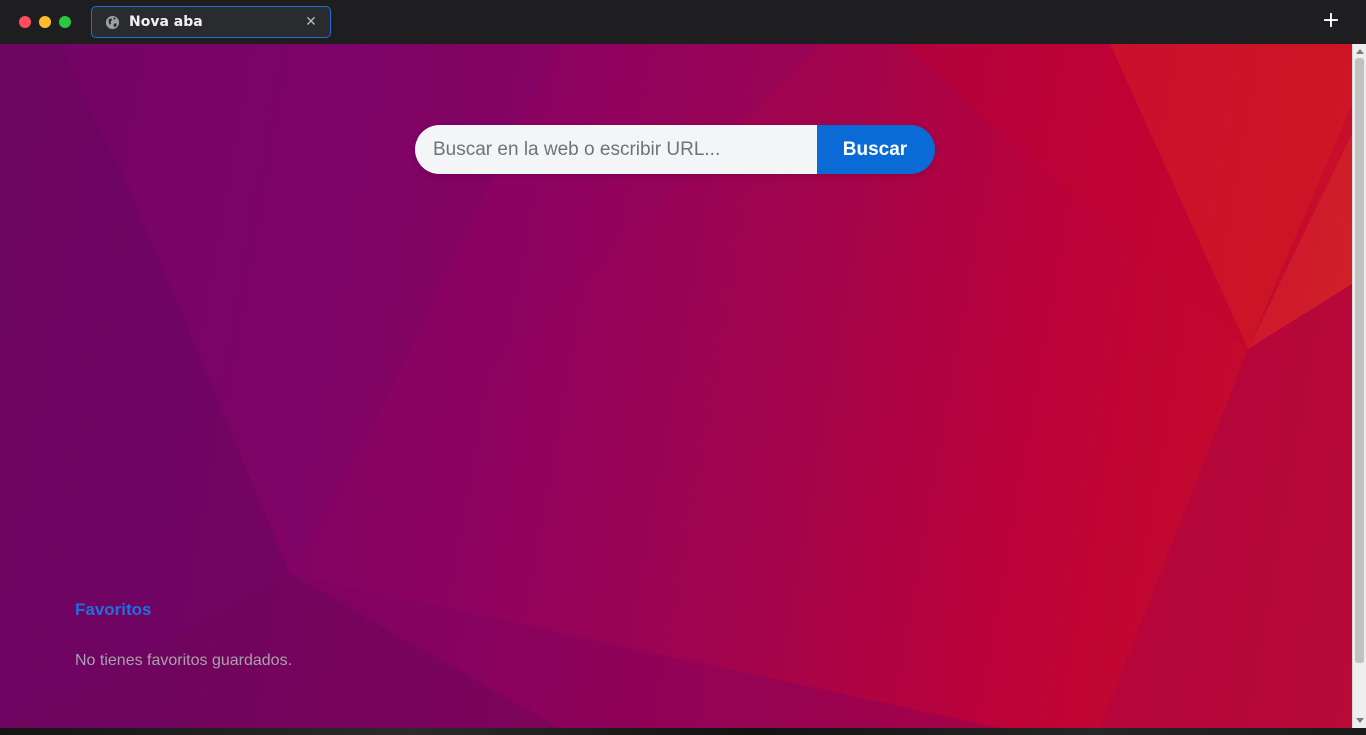 The width and height of the screenshot is (1366, 735). Describe the element at coordinates (113, 609) in the screenshot. I see `favorites-heading: Favoritos` at that location.